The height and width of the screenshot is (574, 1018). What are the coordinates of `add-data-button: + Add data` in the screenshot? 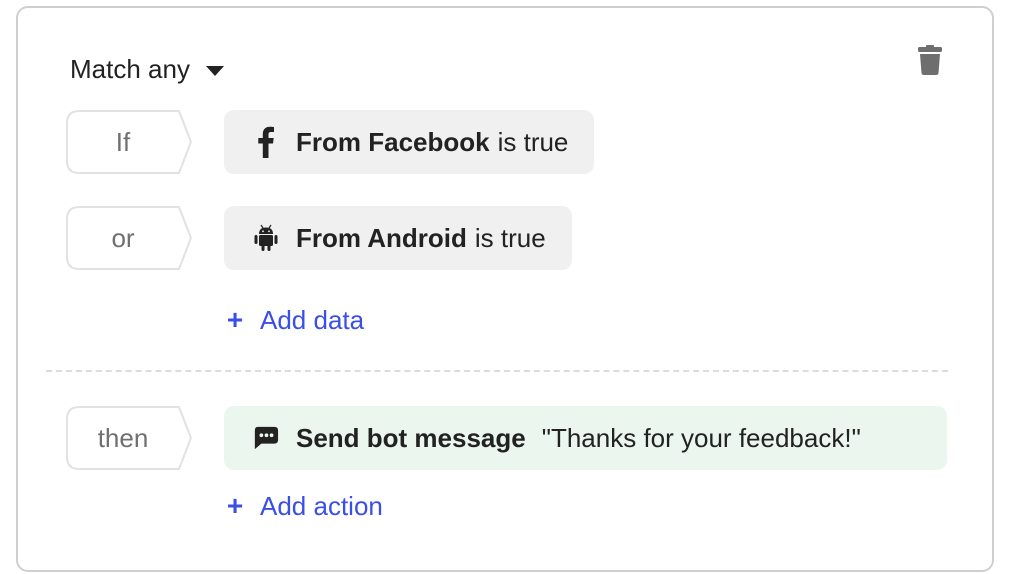 It's located at (294, 320).